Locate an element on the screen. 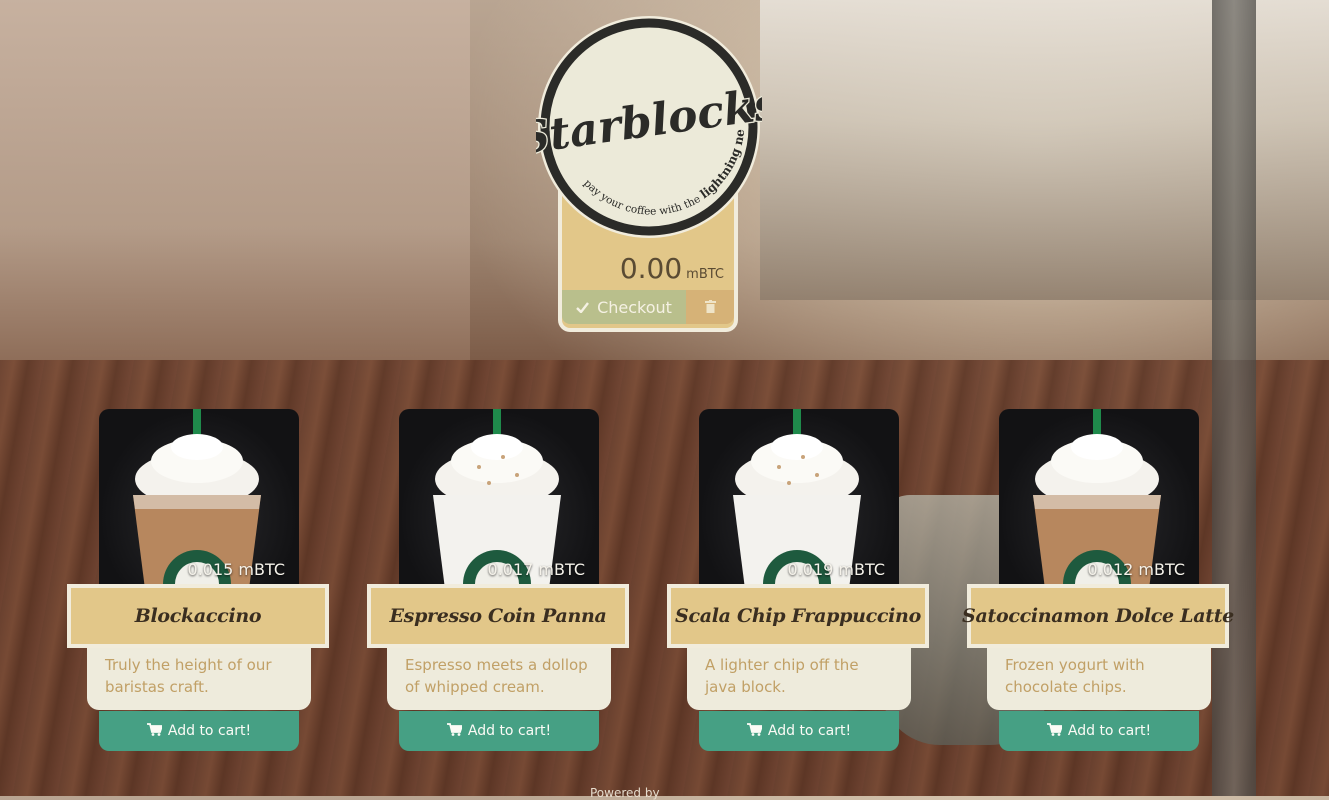  checkout-button: Checkout is located at coordinates (624, 307).